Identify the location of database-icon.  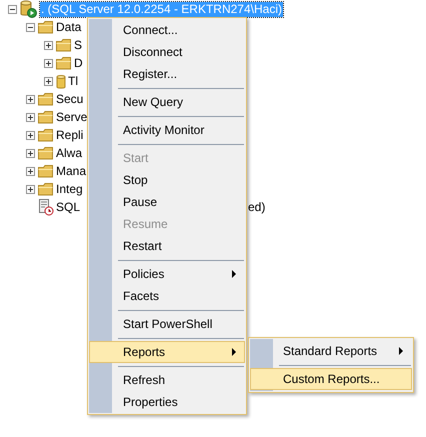
(61, 81).